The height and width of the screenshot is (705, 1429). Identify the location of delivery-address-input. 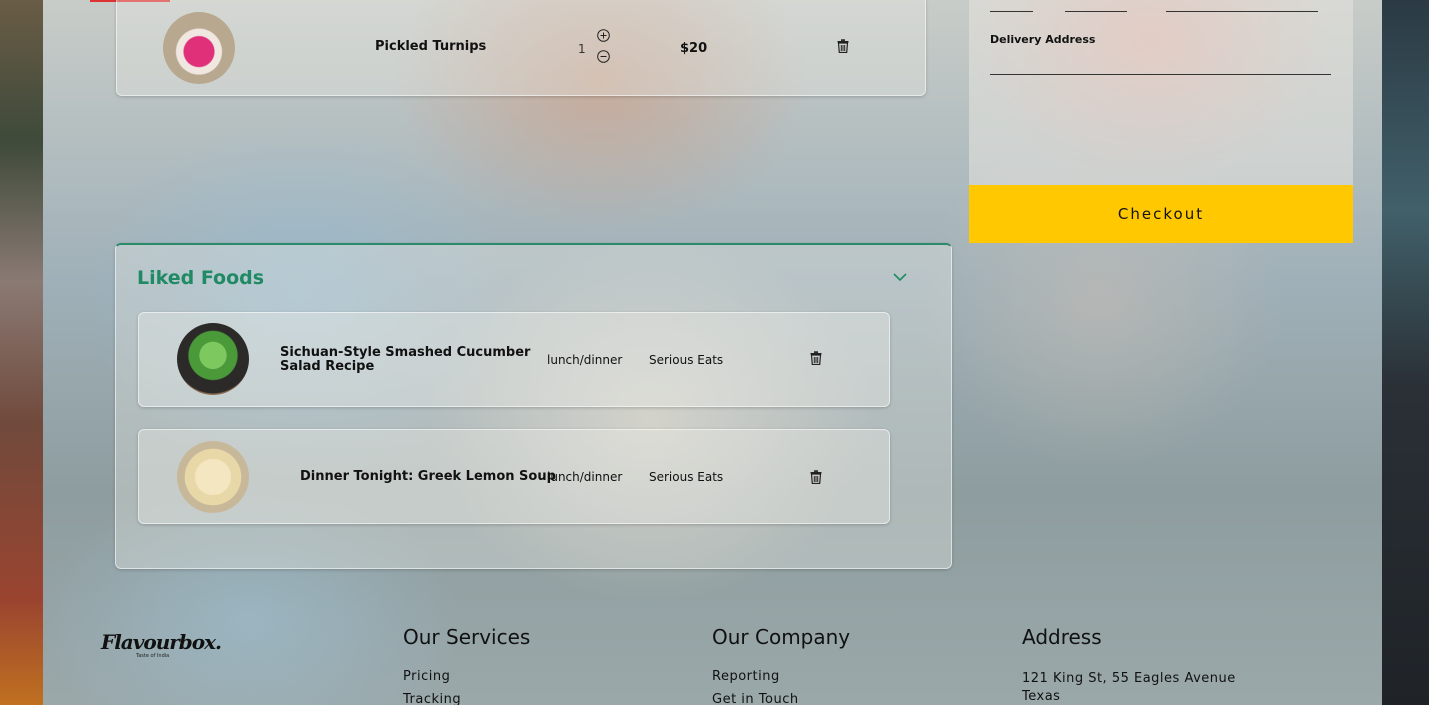
(1160, 63).